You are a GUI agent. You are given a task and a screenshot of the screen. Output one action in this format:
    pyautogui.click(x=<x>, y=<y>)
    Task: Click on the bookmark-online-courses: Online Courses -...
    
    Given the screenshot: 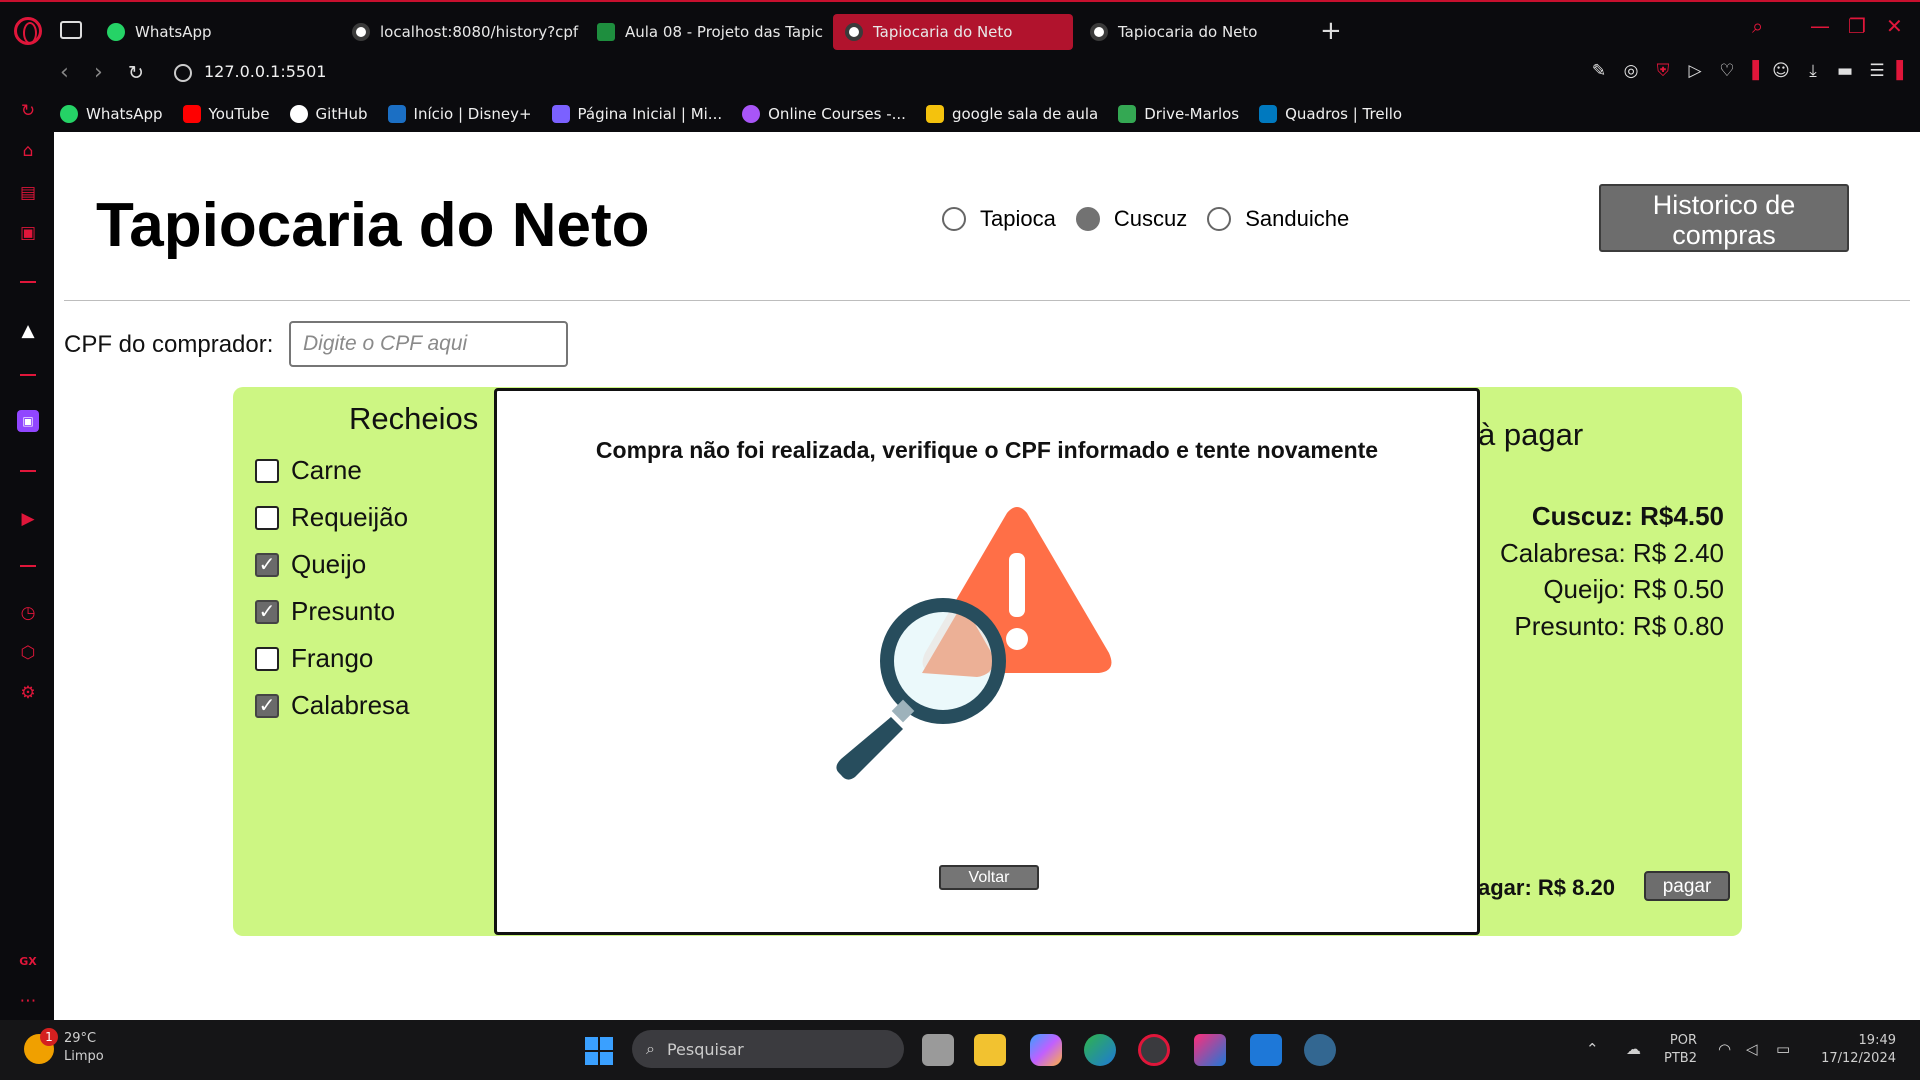 What is the action you would take?
    pyautogui.click(x=824, y=114)
    